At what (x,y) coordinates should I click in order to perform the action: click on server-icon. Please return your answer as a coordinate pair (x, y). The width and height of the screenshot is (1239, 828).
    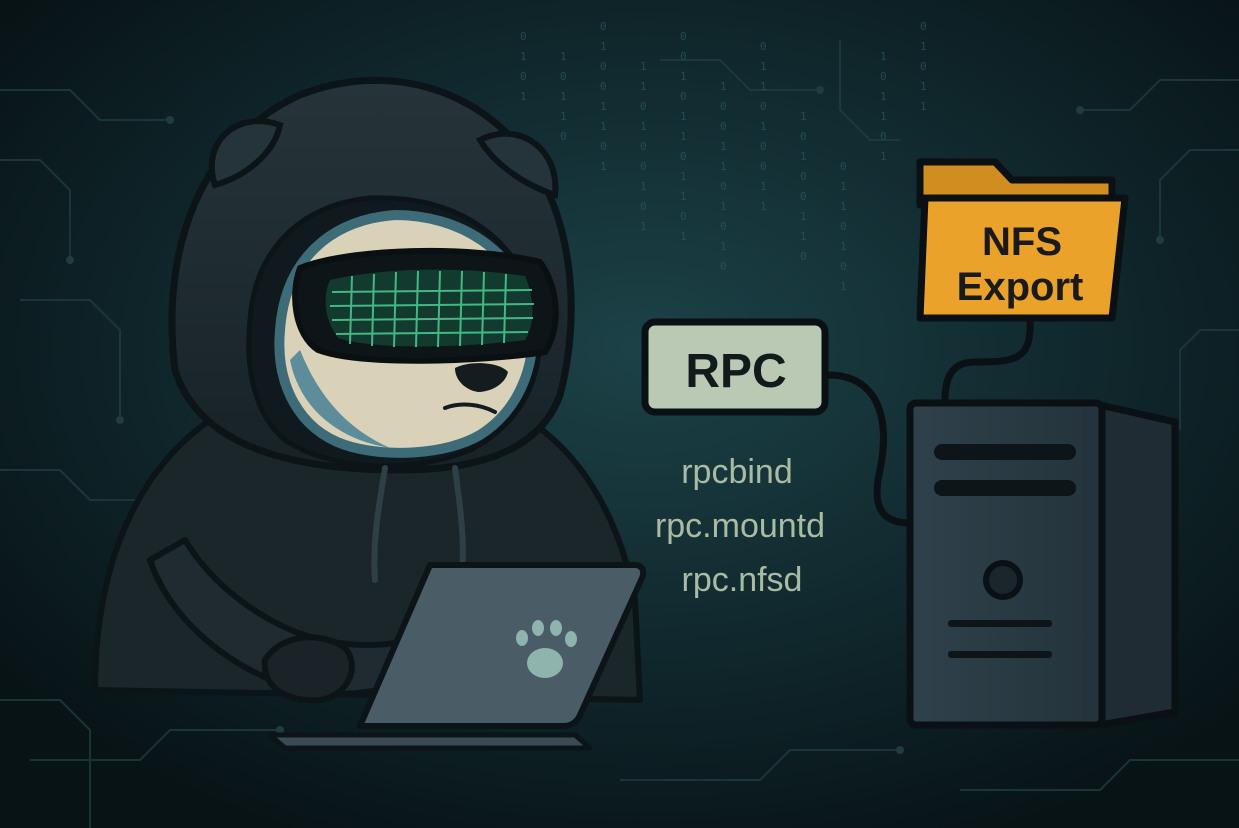
    Looking at the image, I should click on (1042, 564).